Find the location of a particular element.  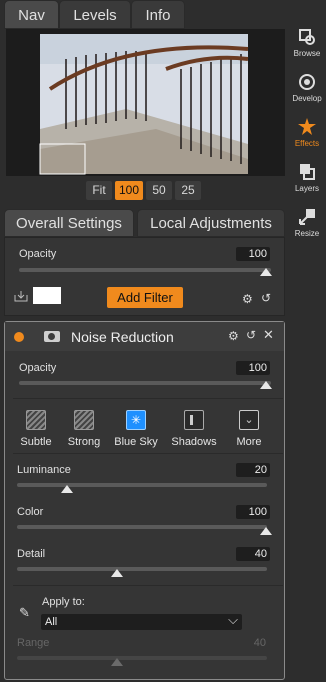

sidebar-label-develop: Develop is located at coordinates (307, 98).